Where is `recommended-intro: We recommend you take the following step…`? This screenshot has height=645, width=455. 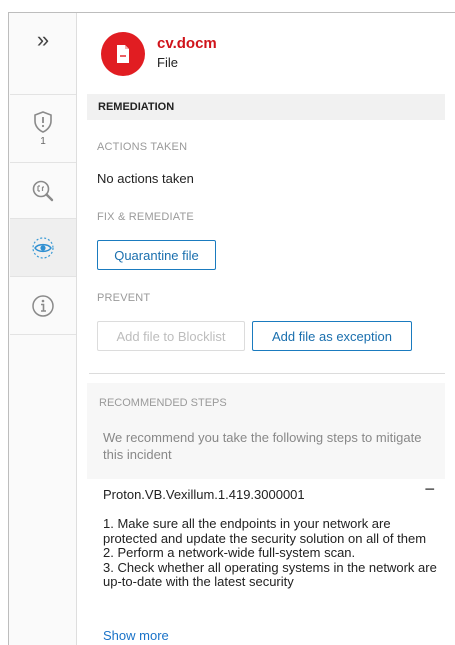
recommended-intro: We recommend you take the following step… is located at coordinates (262, 446).